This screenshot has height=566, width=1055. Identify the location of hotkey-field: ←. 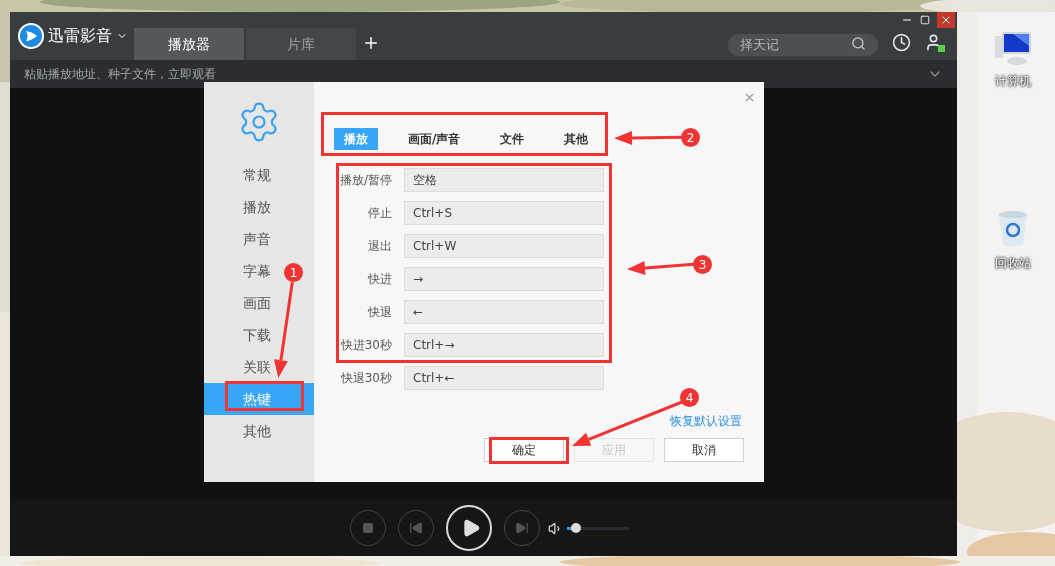
(504, 312).